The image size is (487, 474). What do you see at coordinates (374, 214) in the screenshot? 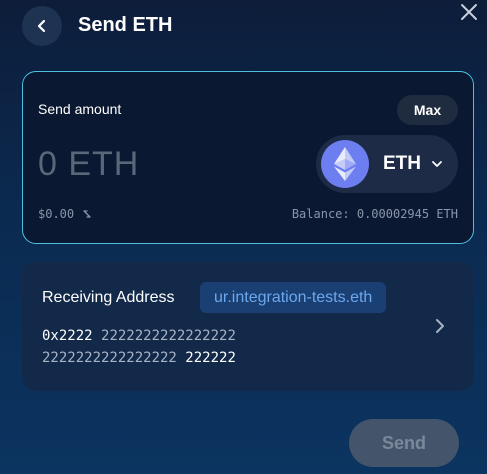
I see `balance-text: Balance: 0.00002945 ETH` at bounding box center [374, 214].